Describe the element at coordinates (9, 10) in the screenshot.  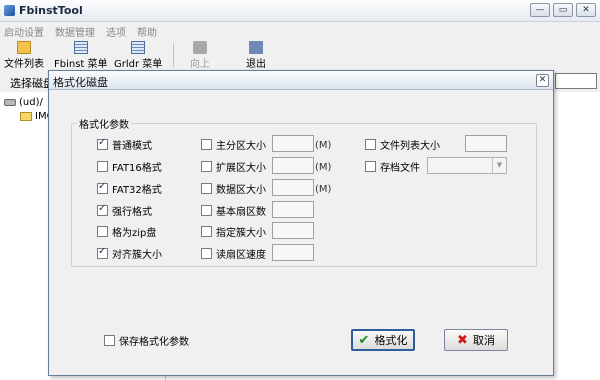
I see `app-icon` at that location.